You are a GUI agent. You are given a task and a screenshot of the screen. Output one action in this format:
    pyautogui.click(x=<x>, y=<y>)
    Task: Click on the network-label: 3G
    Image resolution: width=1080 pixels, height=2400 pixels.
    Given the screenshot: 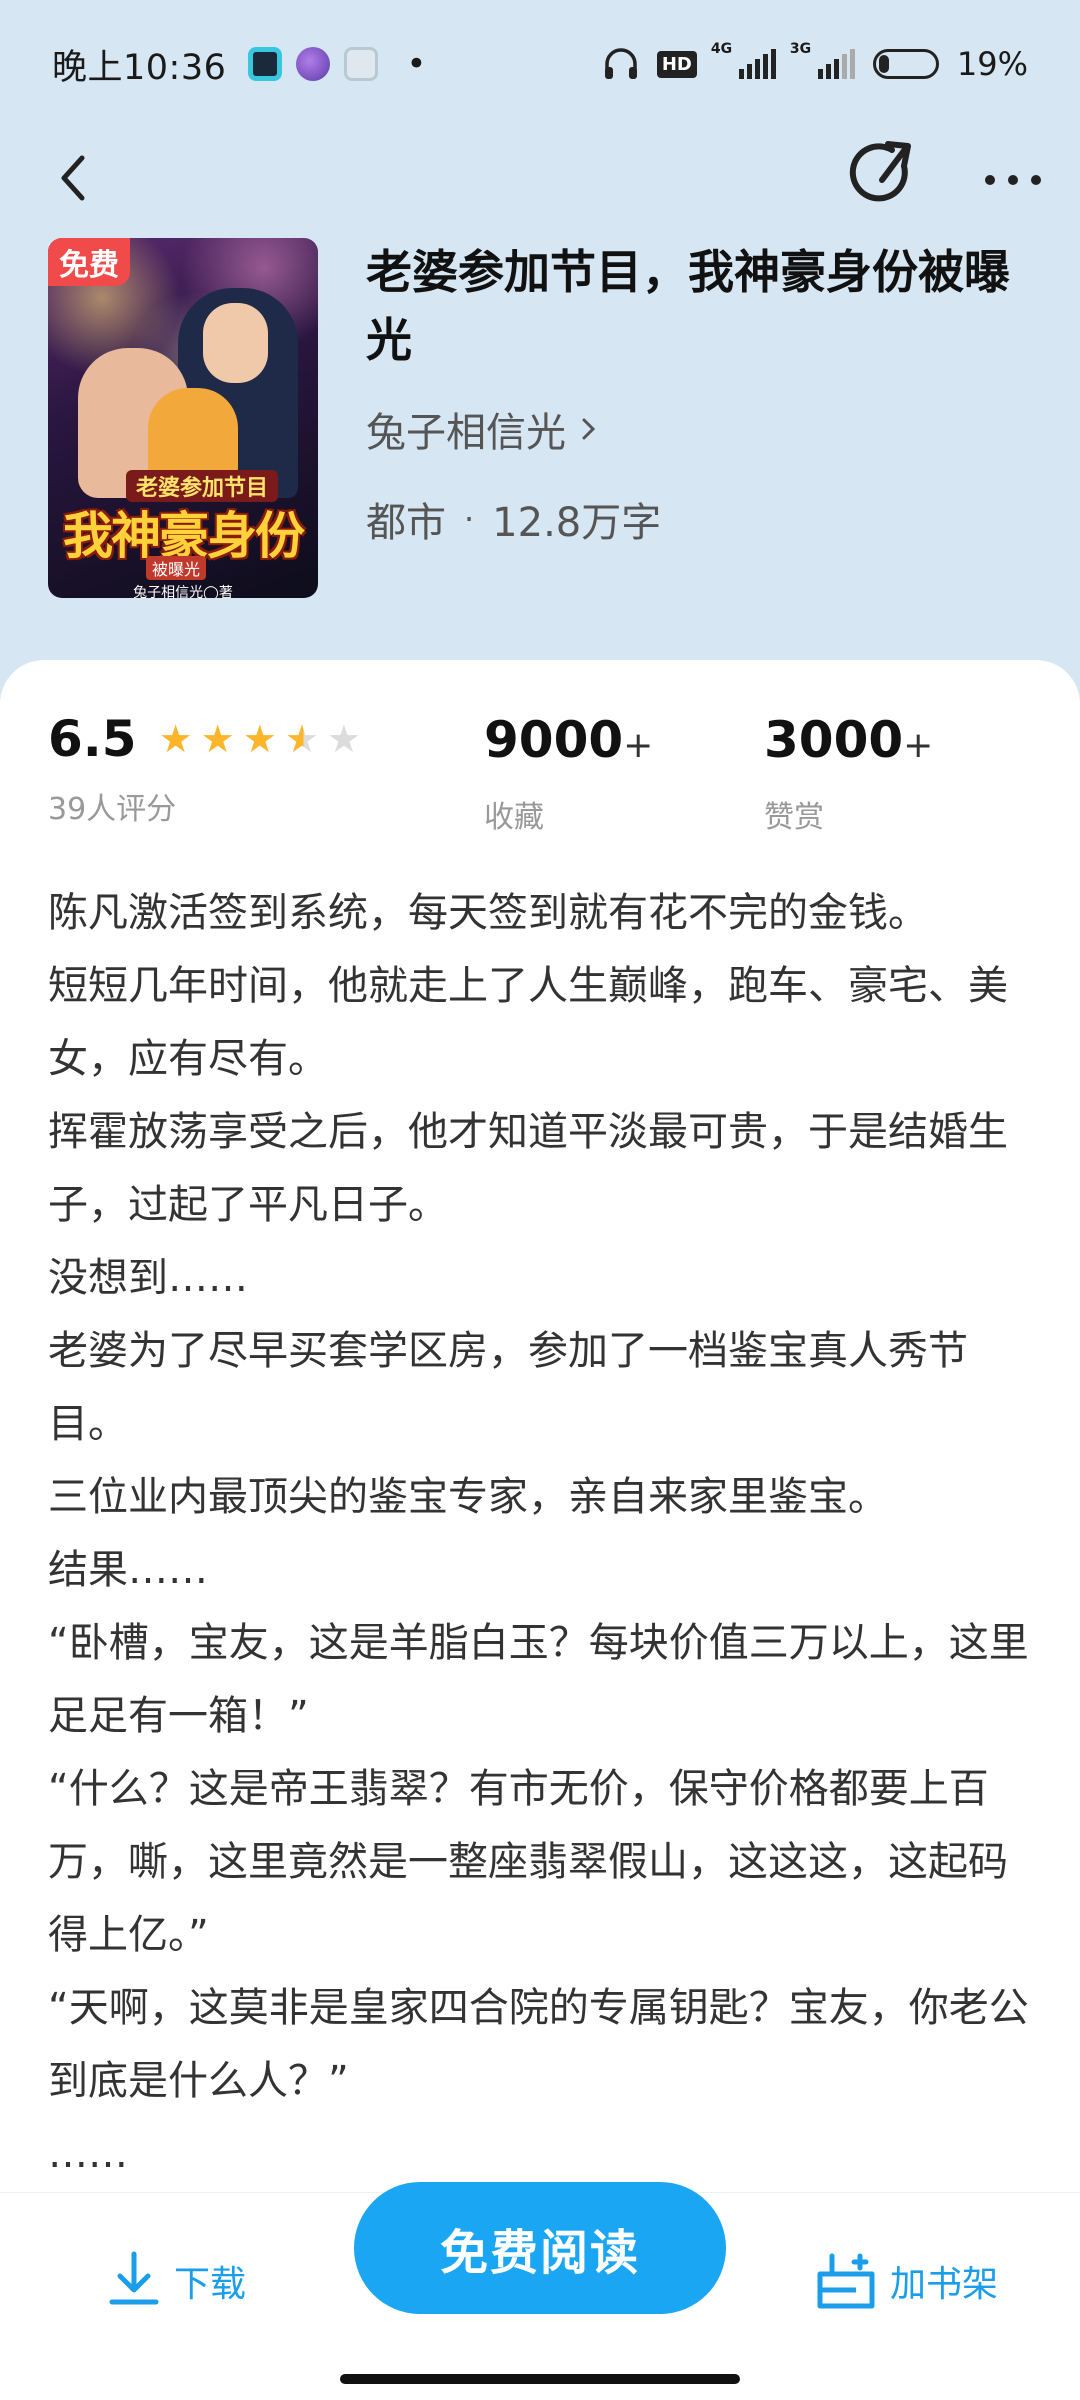 What is the action you would take?
    pyautogui.click(x=800, y=49)
    